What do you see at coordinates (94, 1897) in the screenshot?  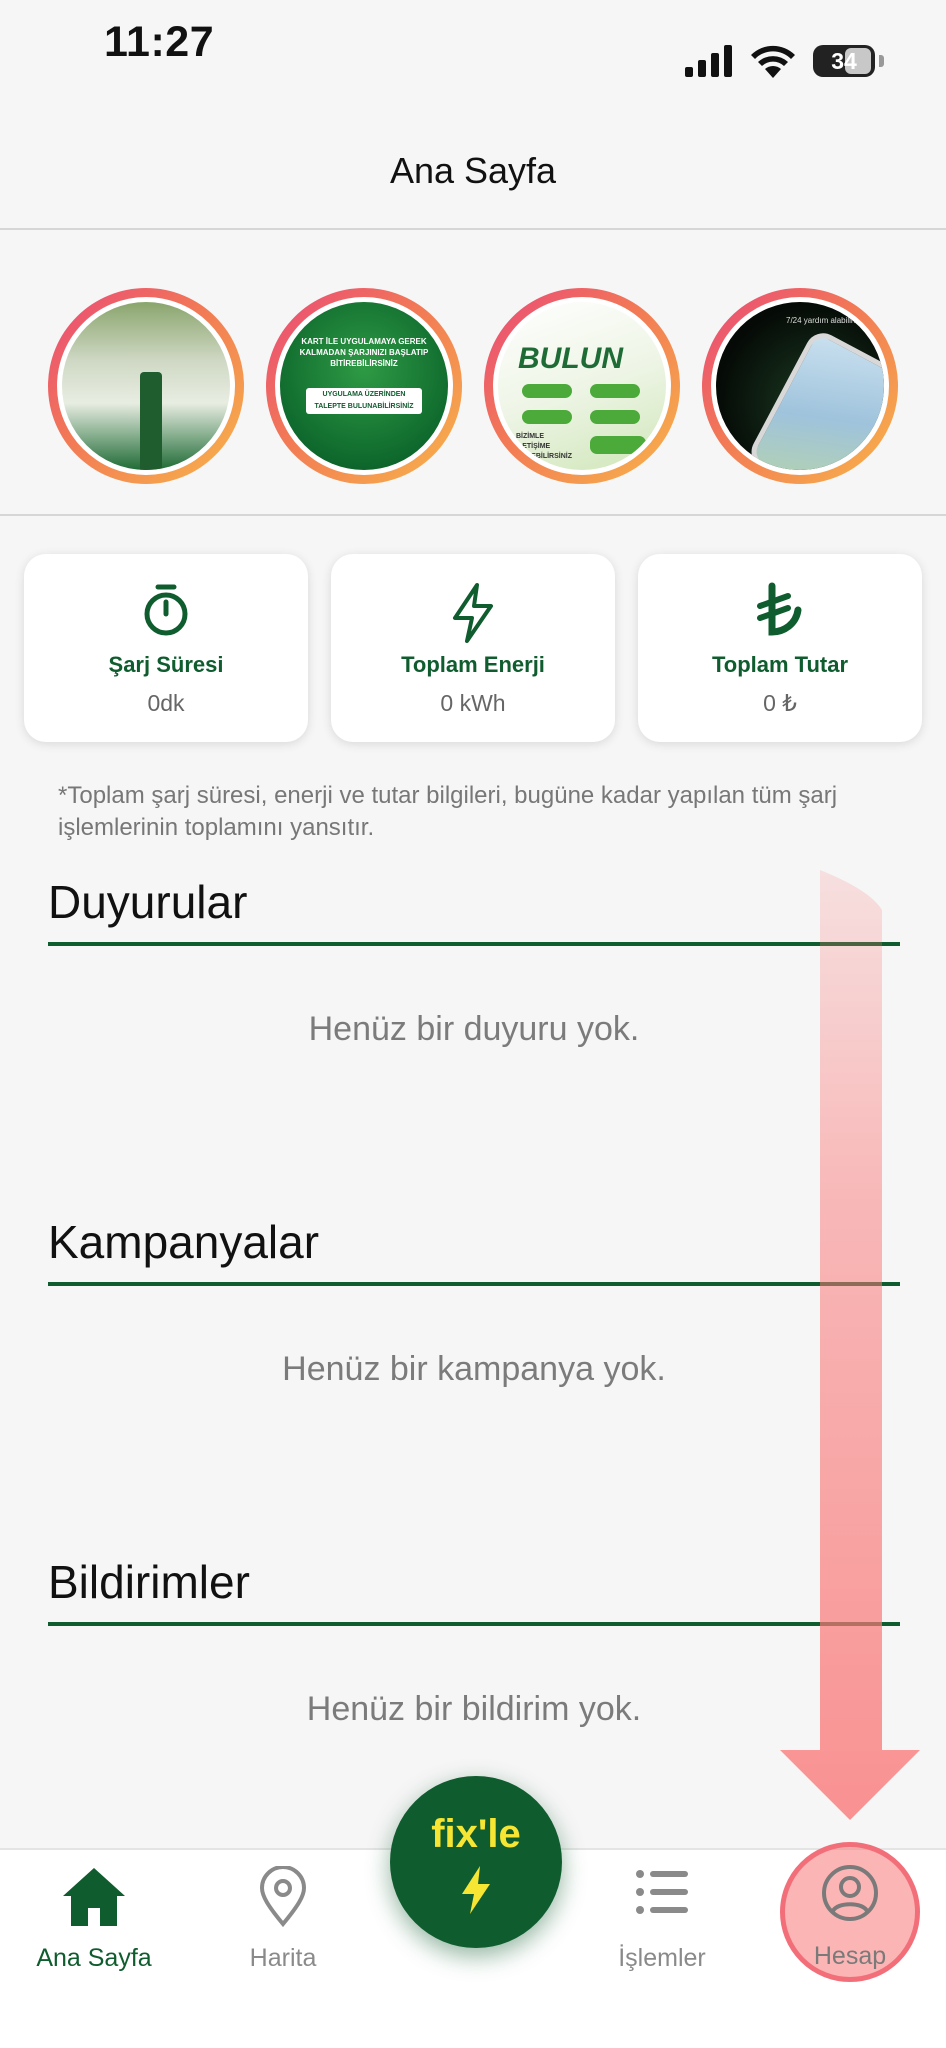 I see `house-icon` at bounding box center [94, 1897].